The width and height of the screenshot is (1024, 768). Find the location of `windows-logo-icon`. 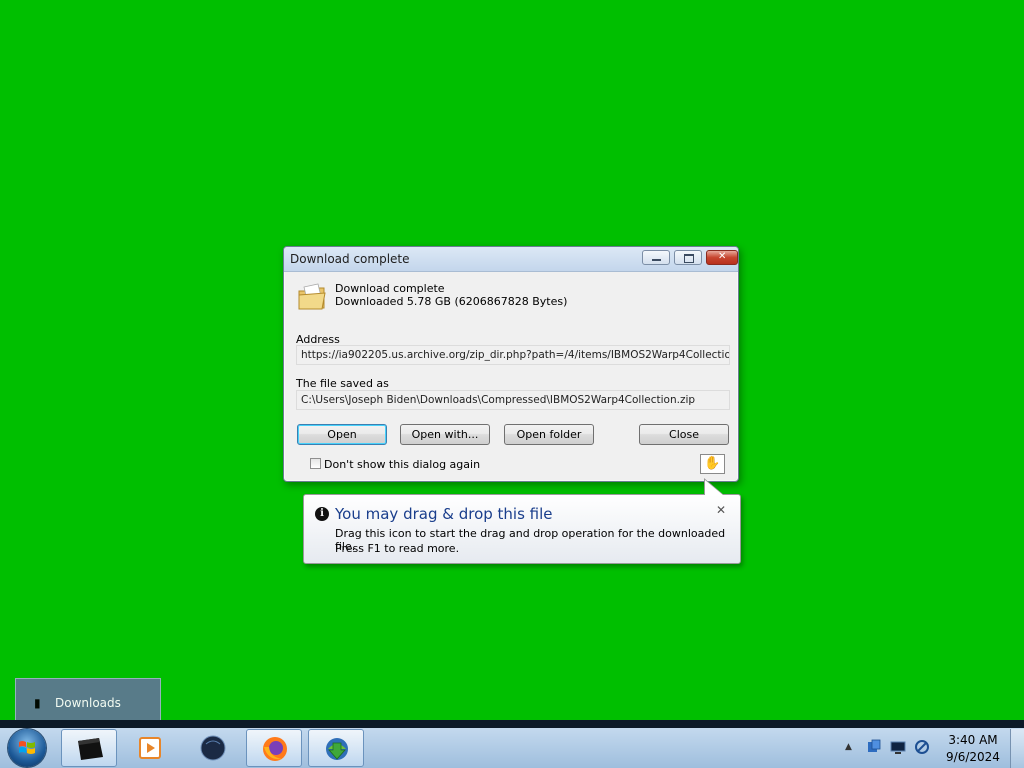

windows-logo-icon is located at coordinates (27, 747).